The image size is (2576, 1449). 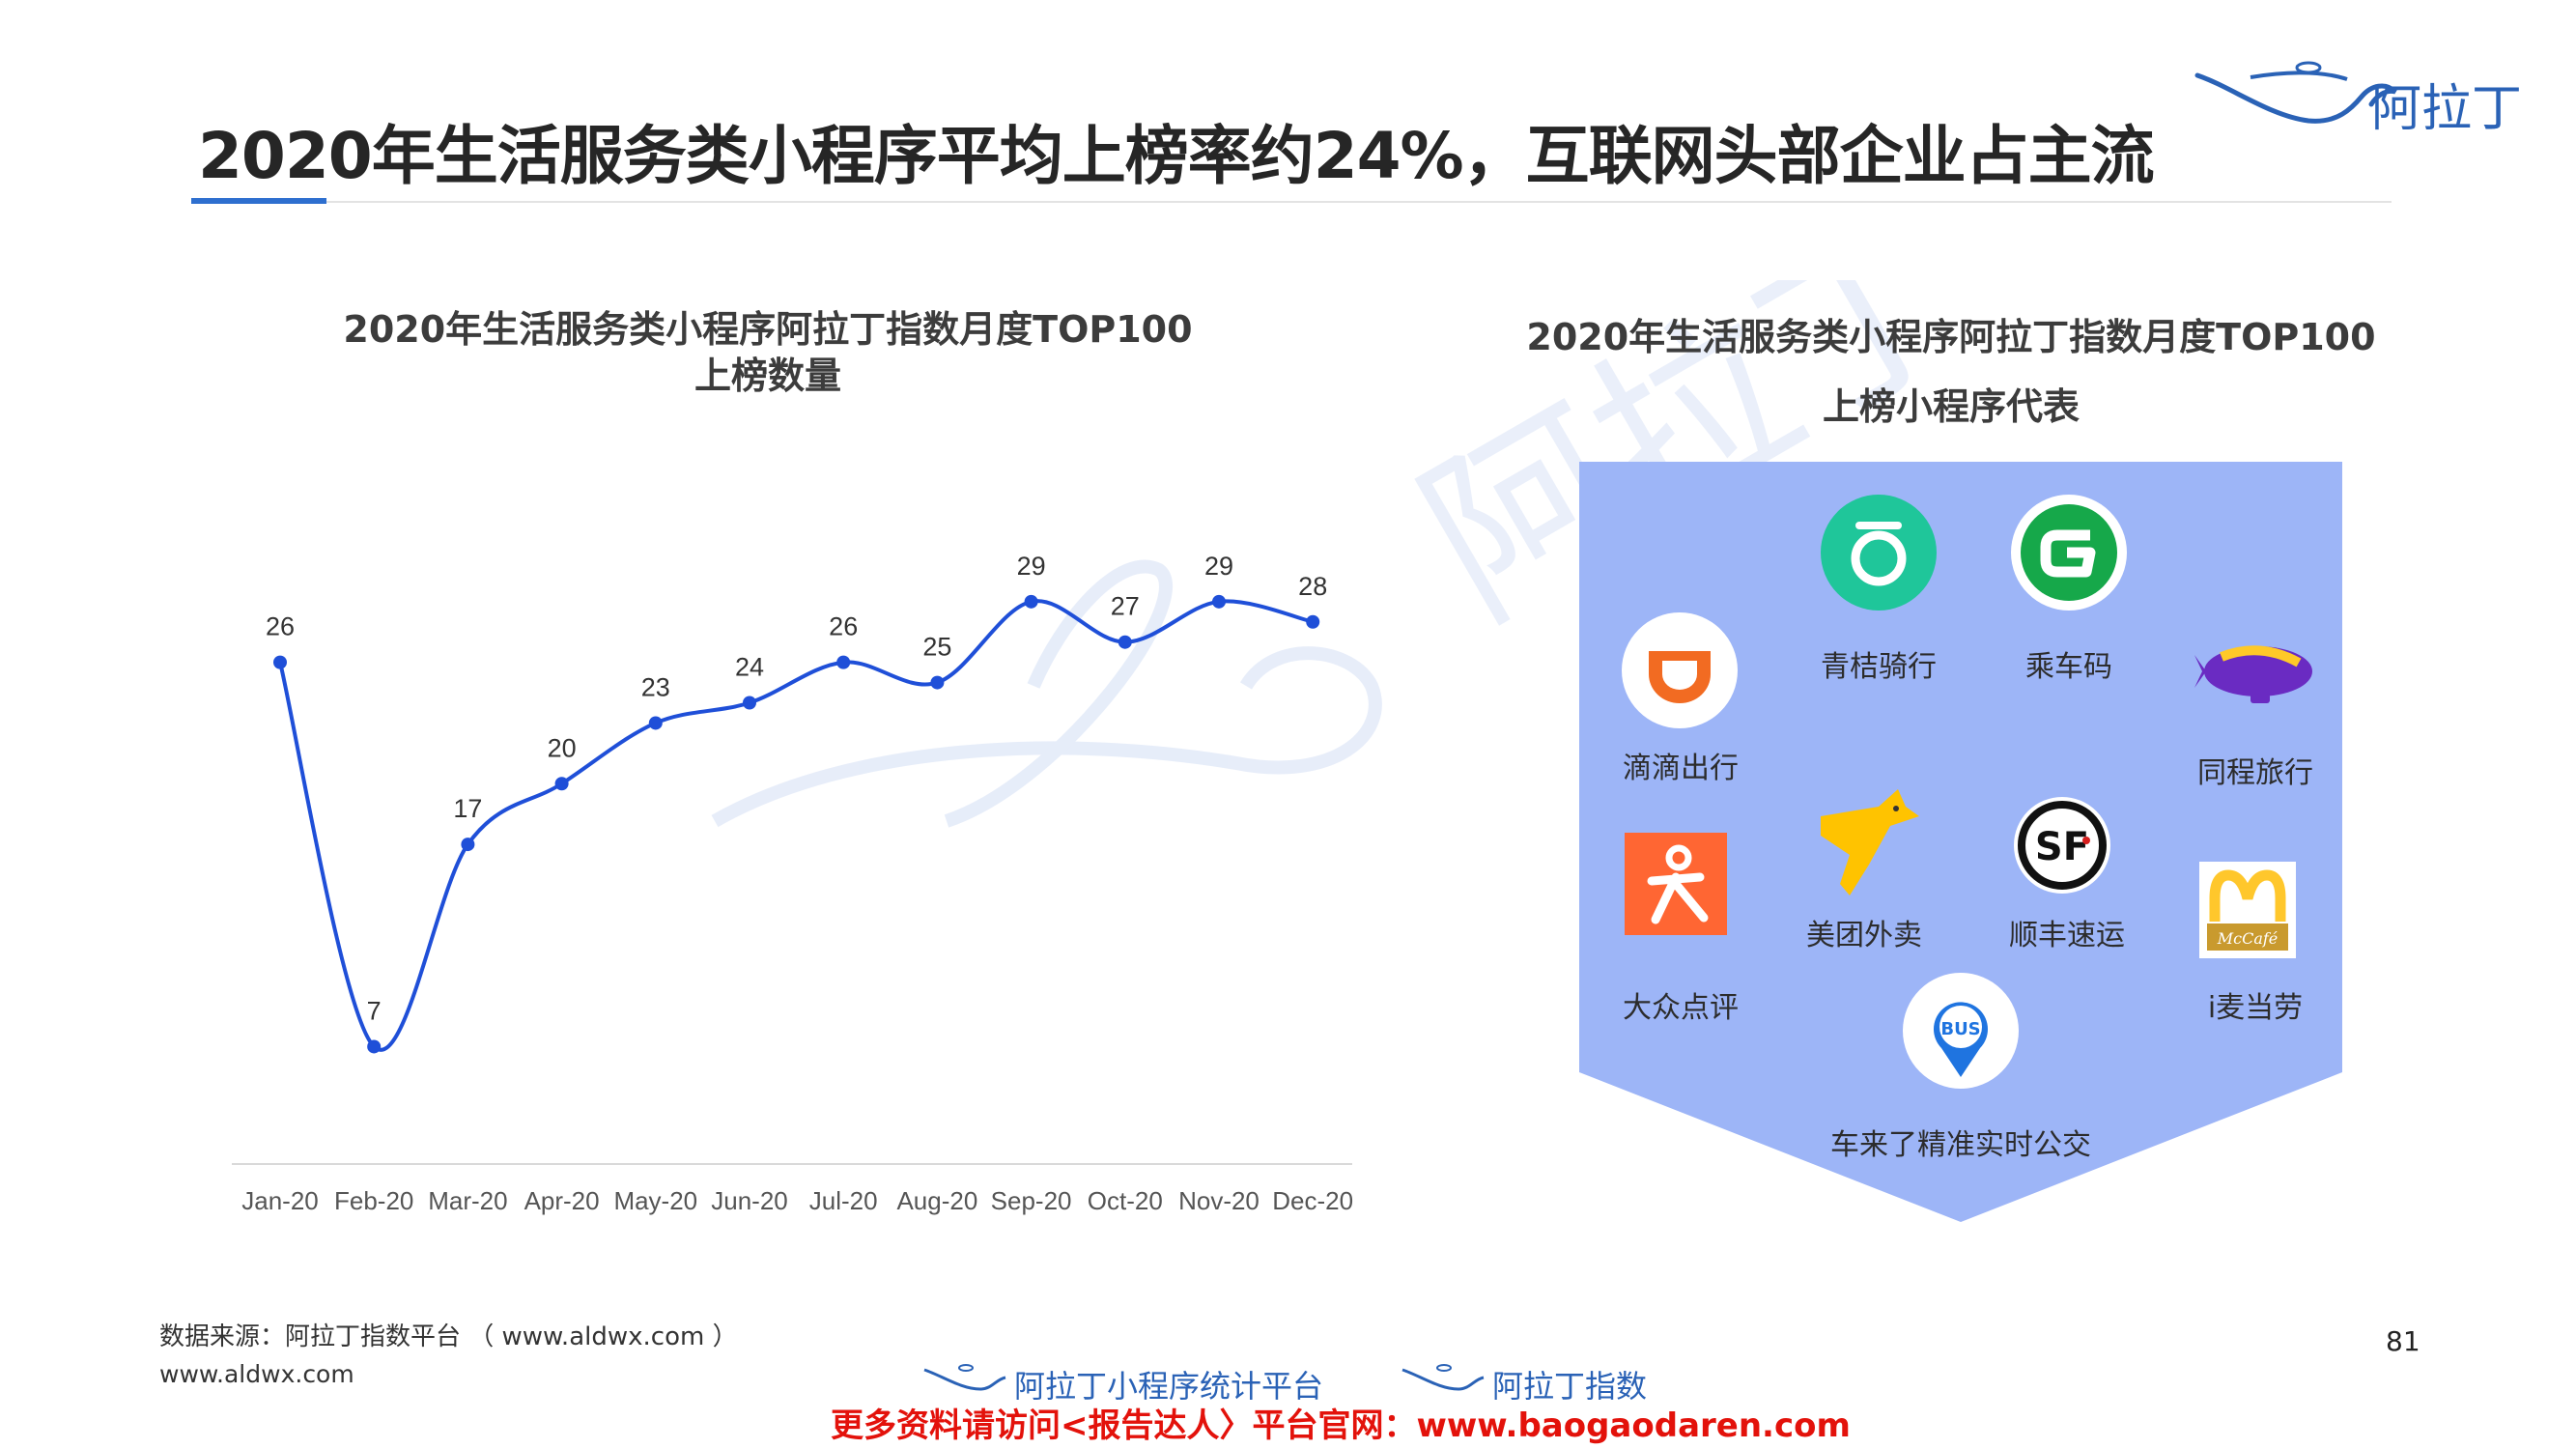 What do you see at coordinates (1341, 1422) in the screenshot?
I see `footer-promo-link: 更多资料请访问<报告达人〉平台官网：www.baogaodaren.com` at bounding box center [1341, 1422].